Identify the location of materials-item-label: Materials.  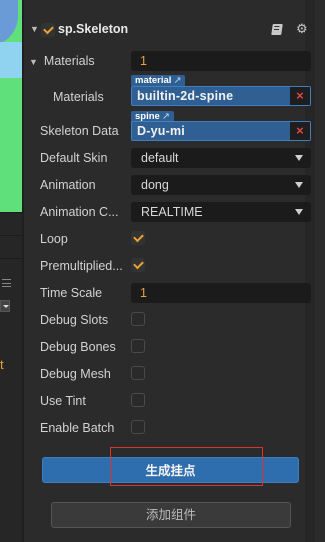
(78, 97).